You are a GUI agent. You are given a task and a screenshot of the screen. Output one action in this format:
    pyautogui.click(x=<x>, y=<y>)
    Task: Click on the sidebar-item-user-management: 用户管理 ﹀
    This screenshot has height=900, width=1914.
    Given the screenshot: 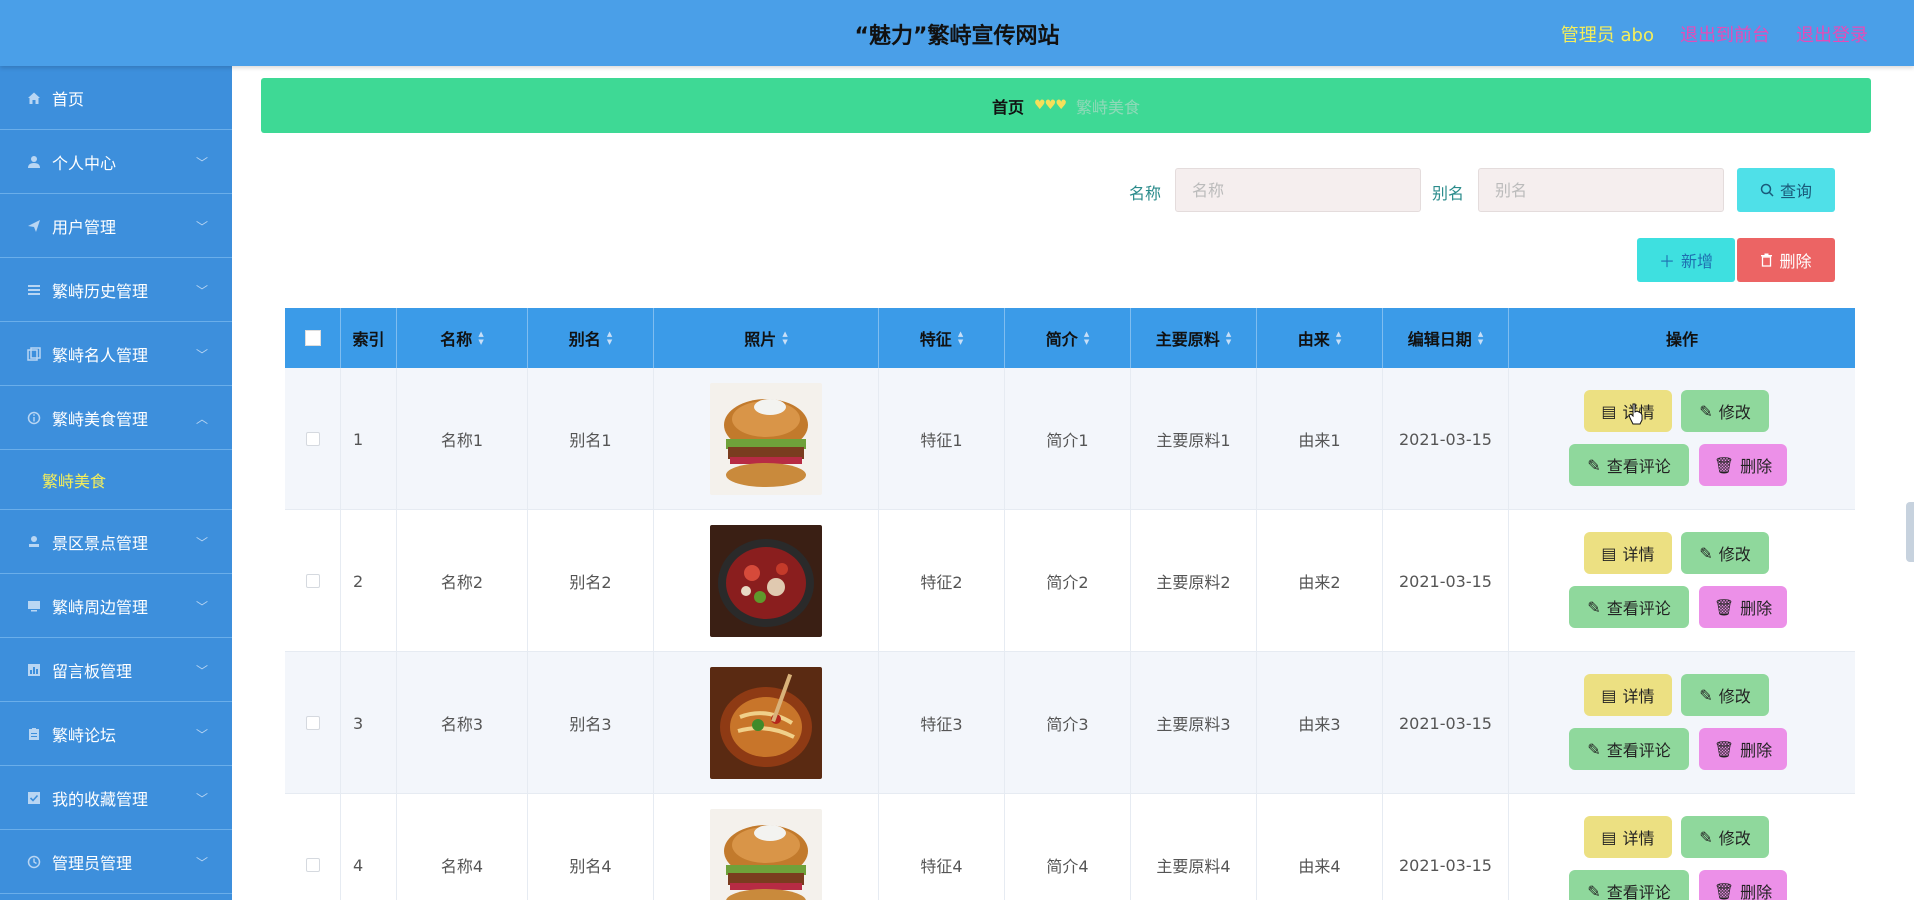 What is the action you would take?
    pyautogui.click(x=116, y=226)
    